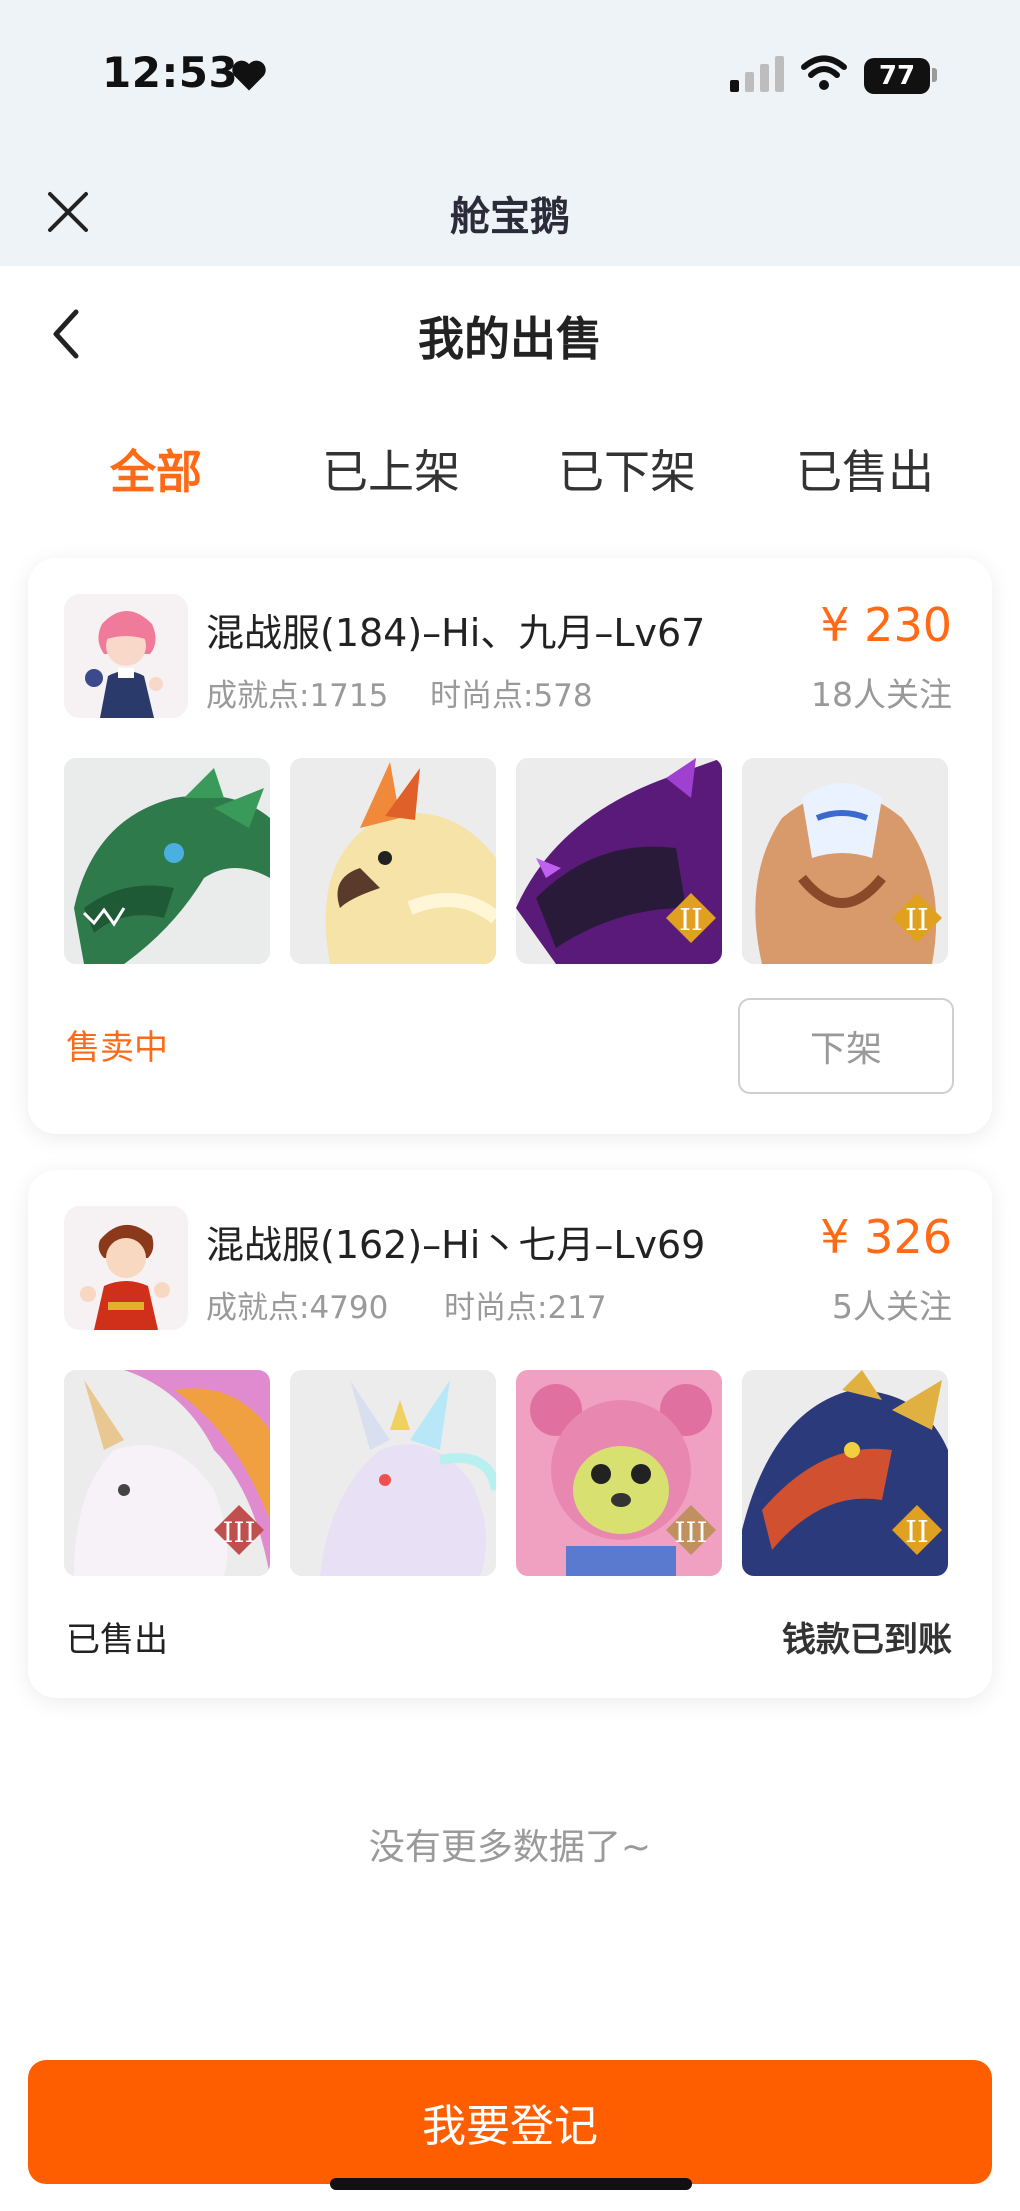 Image resolution: width=1020 pixels, height=2211 pixels. What do you see at coordinates (897, 76) in the screenshot?
I see `battery-indicator: 77` at bounding box center [897, 76].